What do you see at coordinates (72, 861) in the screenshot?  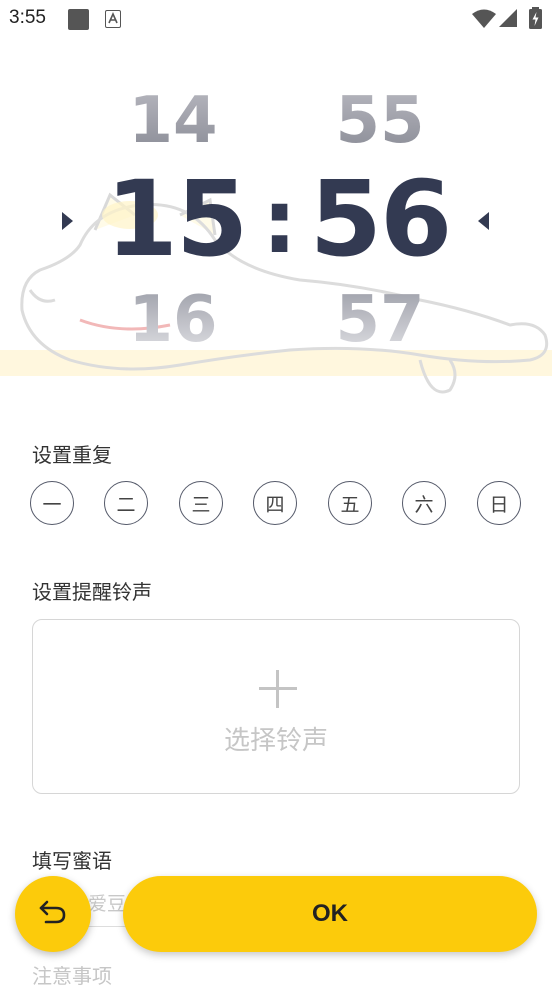 I see `message-title: 填写蜜语` at bounding box center [72, 861].